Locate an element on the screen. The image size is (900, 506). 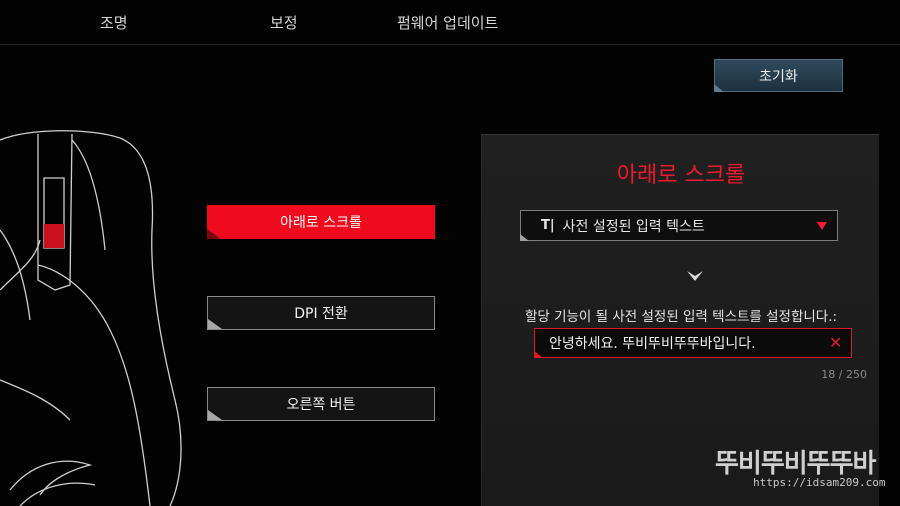
function-label: DPI 전환 is located at coordinates (321, 314).